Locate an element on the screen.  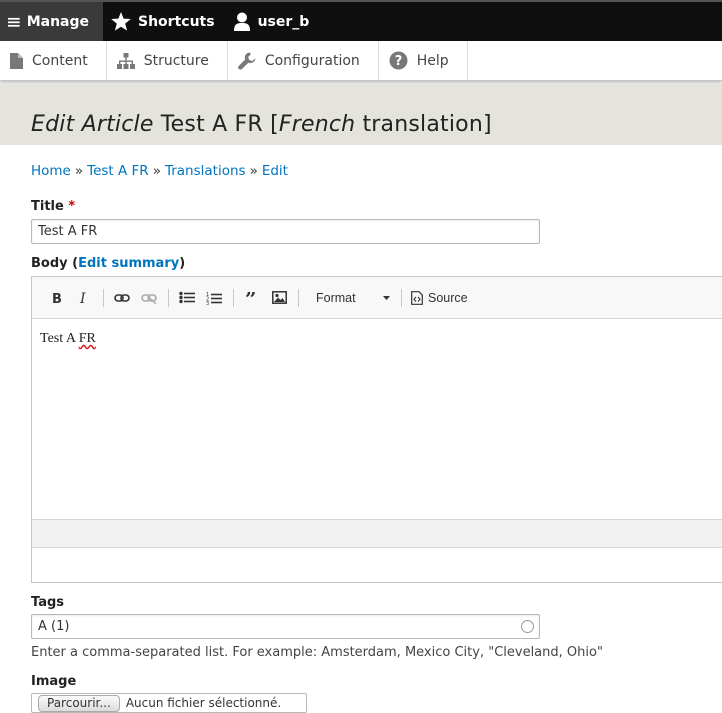
link-button is located at coordinates (122, 298).